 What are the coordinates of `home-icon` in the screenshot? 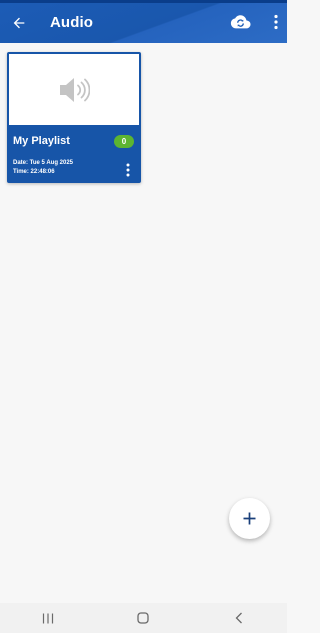 It's located at (143, 618).